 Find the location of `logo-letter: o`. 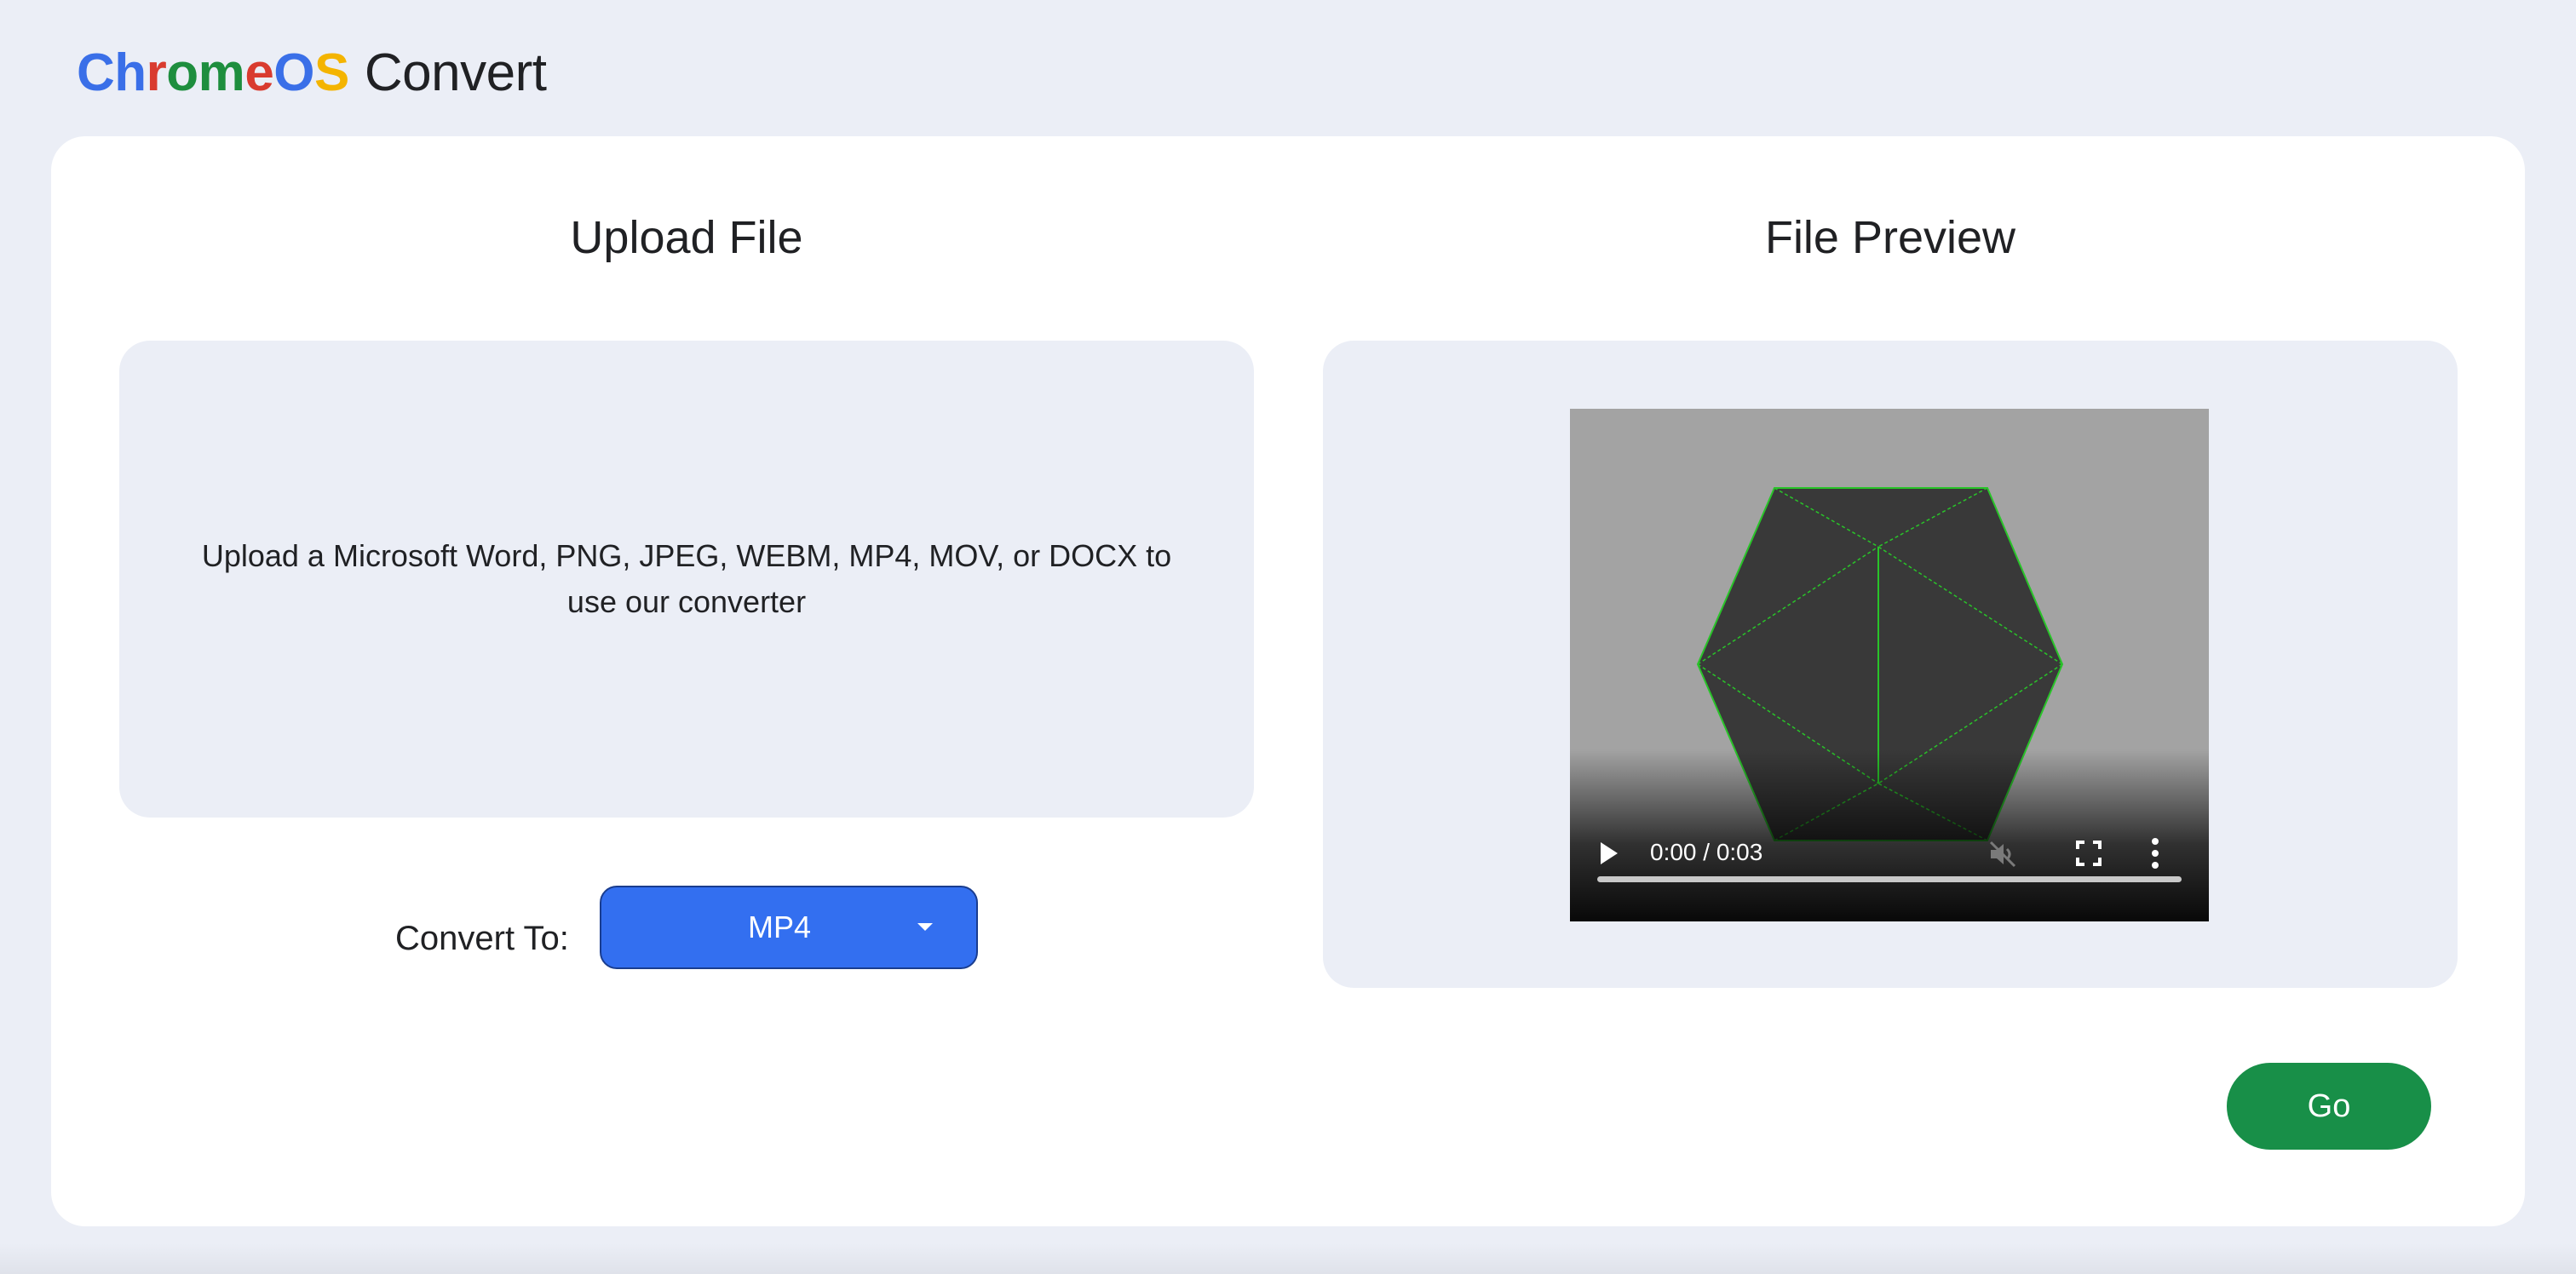

logo-letter: o is located at coordinates (182, 72).